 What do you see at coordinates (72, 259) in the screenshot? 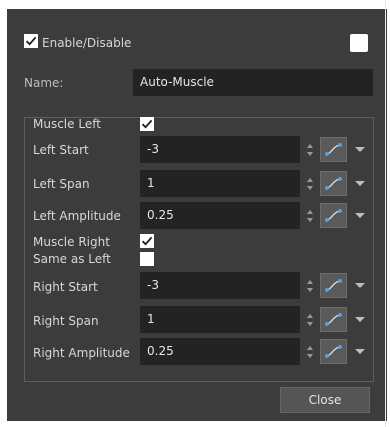
I see `same-as-left-label: Same as Left` at bounding box center [72, 259].